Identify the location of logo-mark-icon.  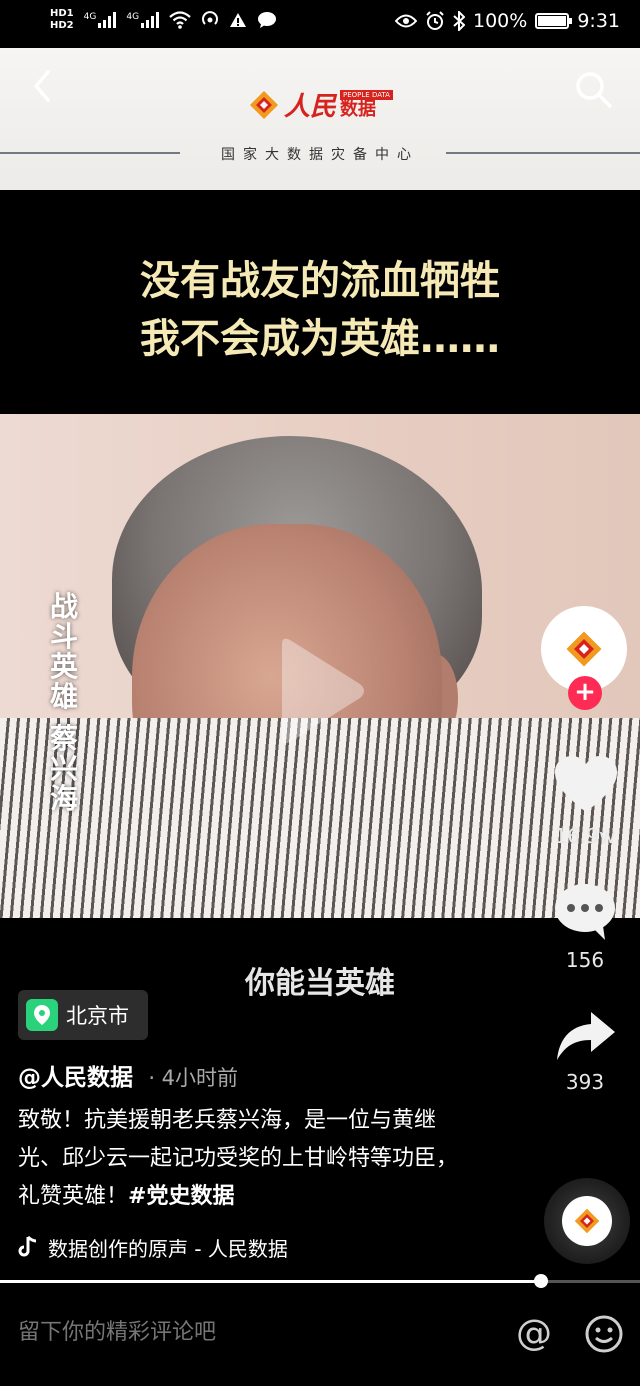
(264, 104).